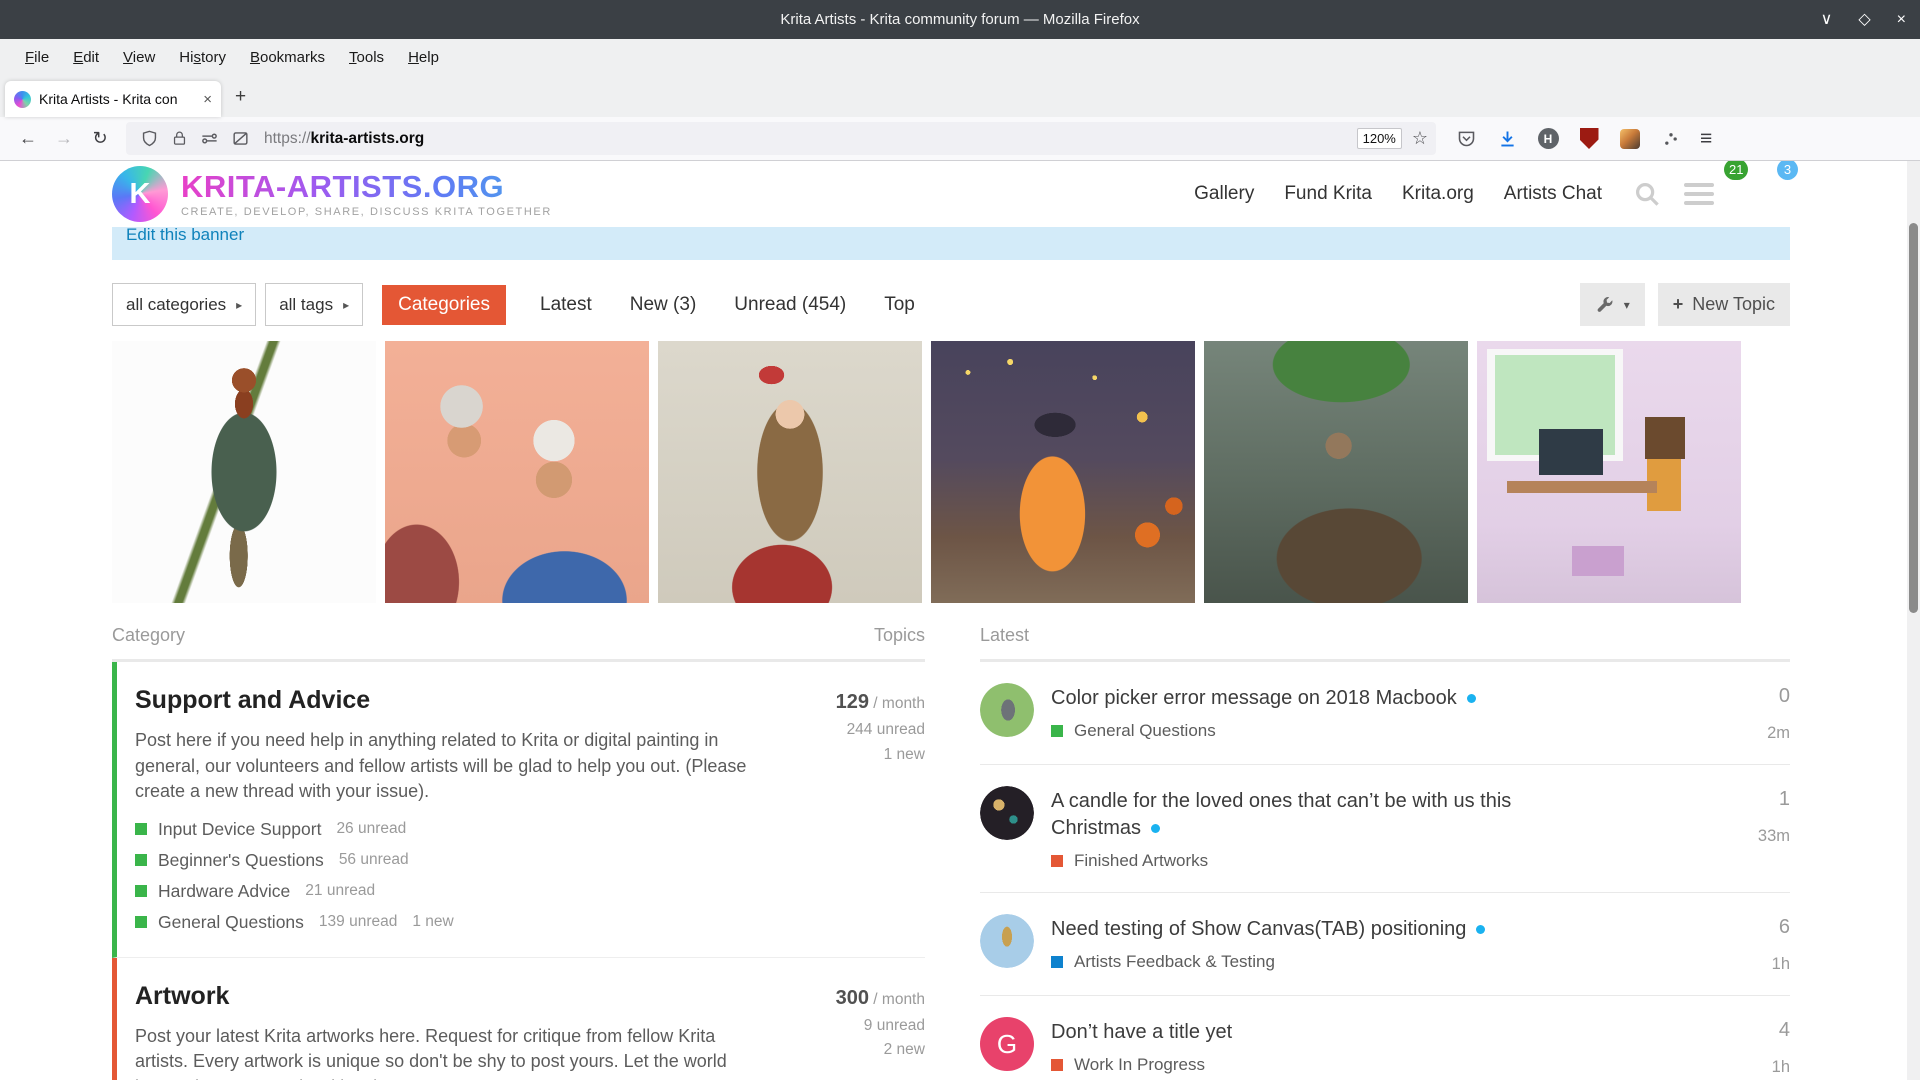  I want to click on extension-animal-icon, so click(1630, 139).